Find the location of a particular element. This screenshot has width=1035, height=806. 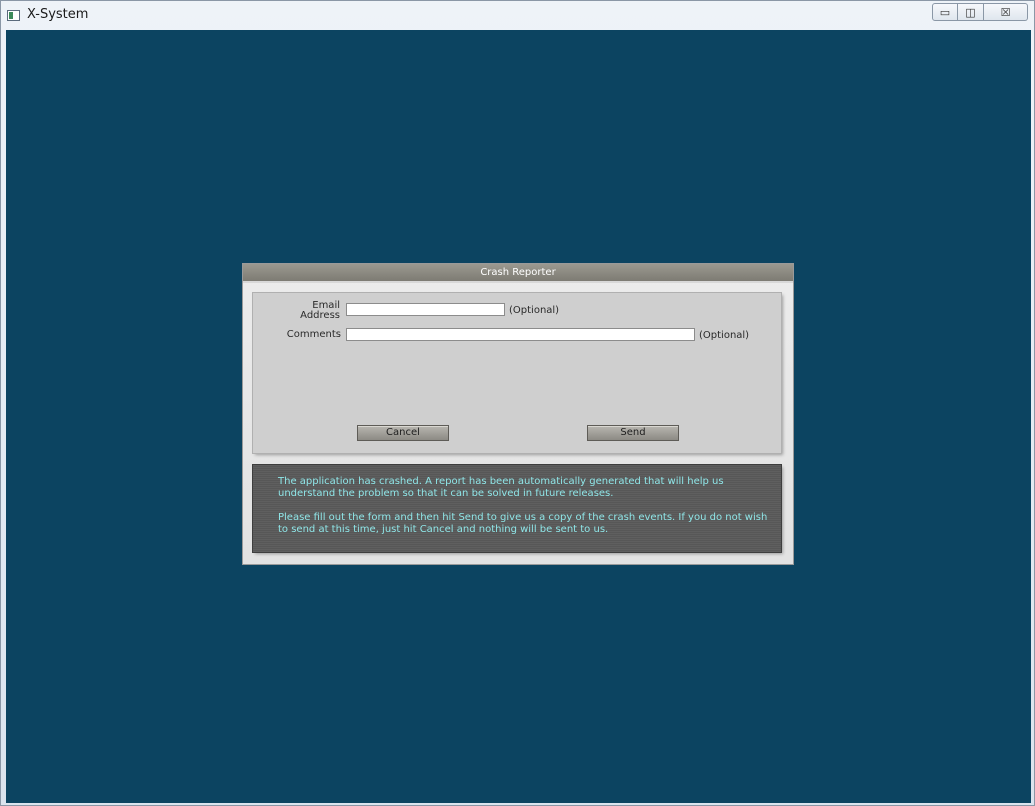

minimize-icon: ▭ is located at coordinates (945, 12).